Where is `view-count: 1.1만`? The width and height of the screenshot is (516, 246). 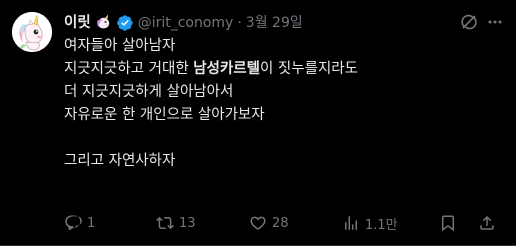 view-count: 1.1만 is located at coordinates (381, 225).